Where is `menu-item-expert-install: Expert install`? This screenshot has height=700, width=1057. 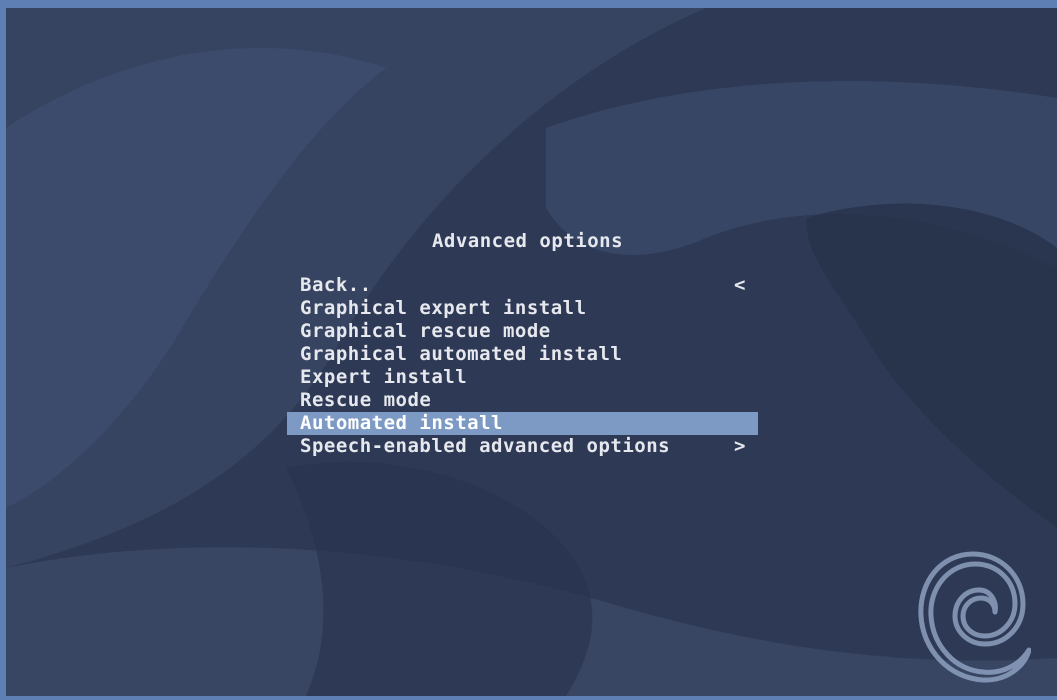
menu-item-expert-install: Expert install is located at coordinates (522, 377).